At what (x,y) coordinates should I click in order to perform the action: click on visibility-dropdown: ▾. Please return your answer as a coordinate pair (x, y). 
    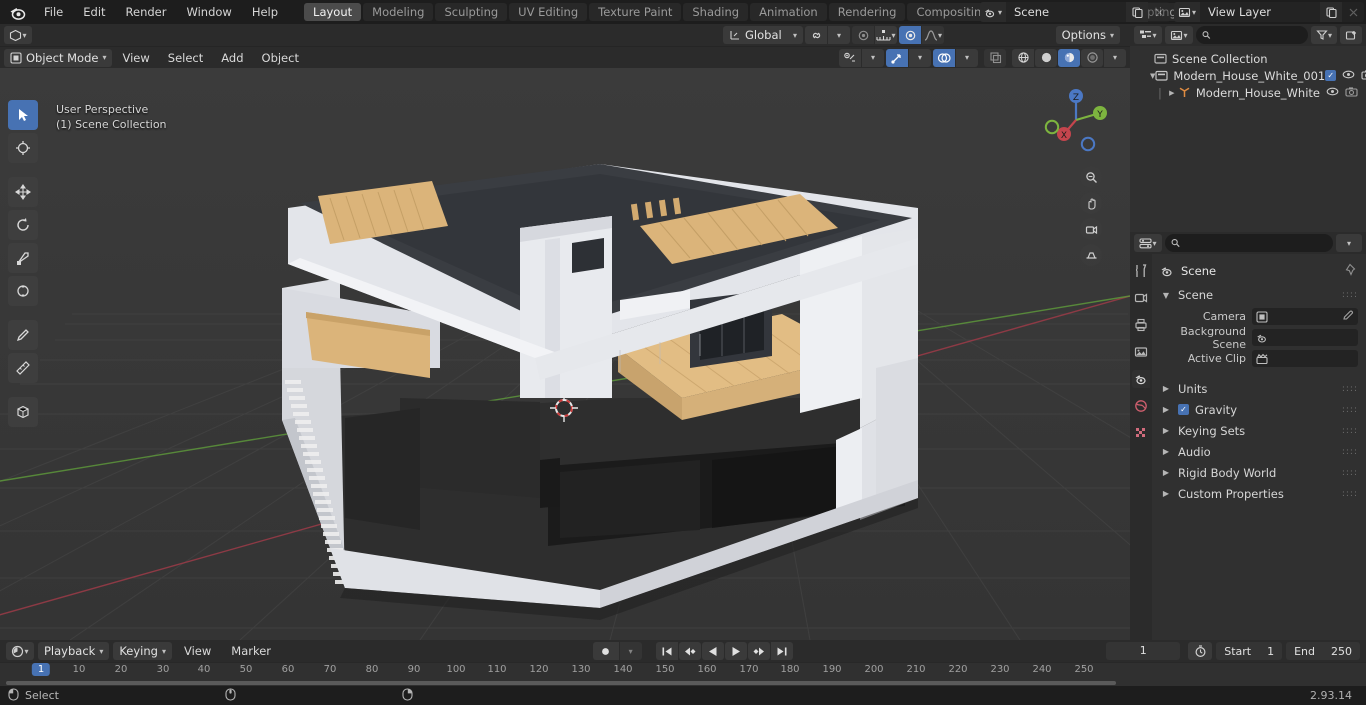
    Looking at the image, I should click on (873, 57).